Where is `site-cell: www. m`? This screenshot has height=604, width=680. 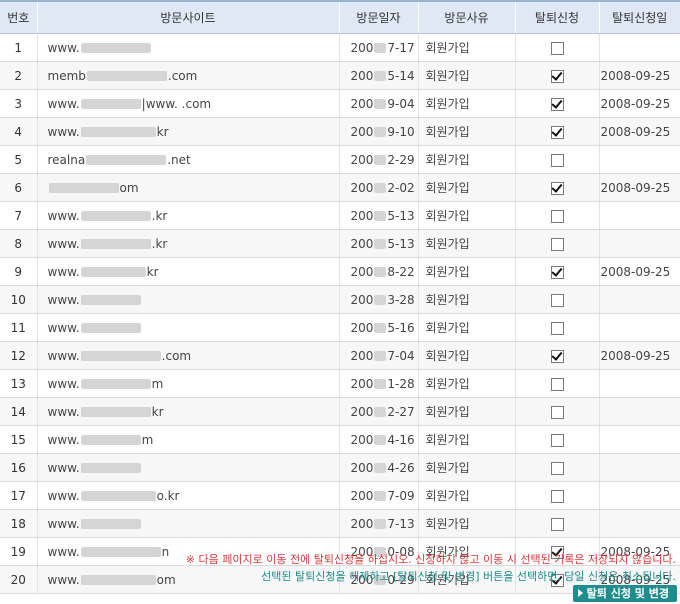
site-cell: www. m is located at coordinates (187, 439).